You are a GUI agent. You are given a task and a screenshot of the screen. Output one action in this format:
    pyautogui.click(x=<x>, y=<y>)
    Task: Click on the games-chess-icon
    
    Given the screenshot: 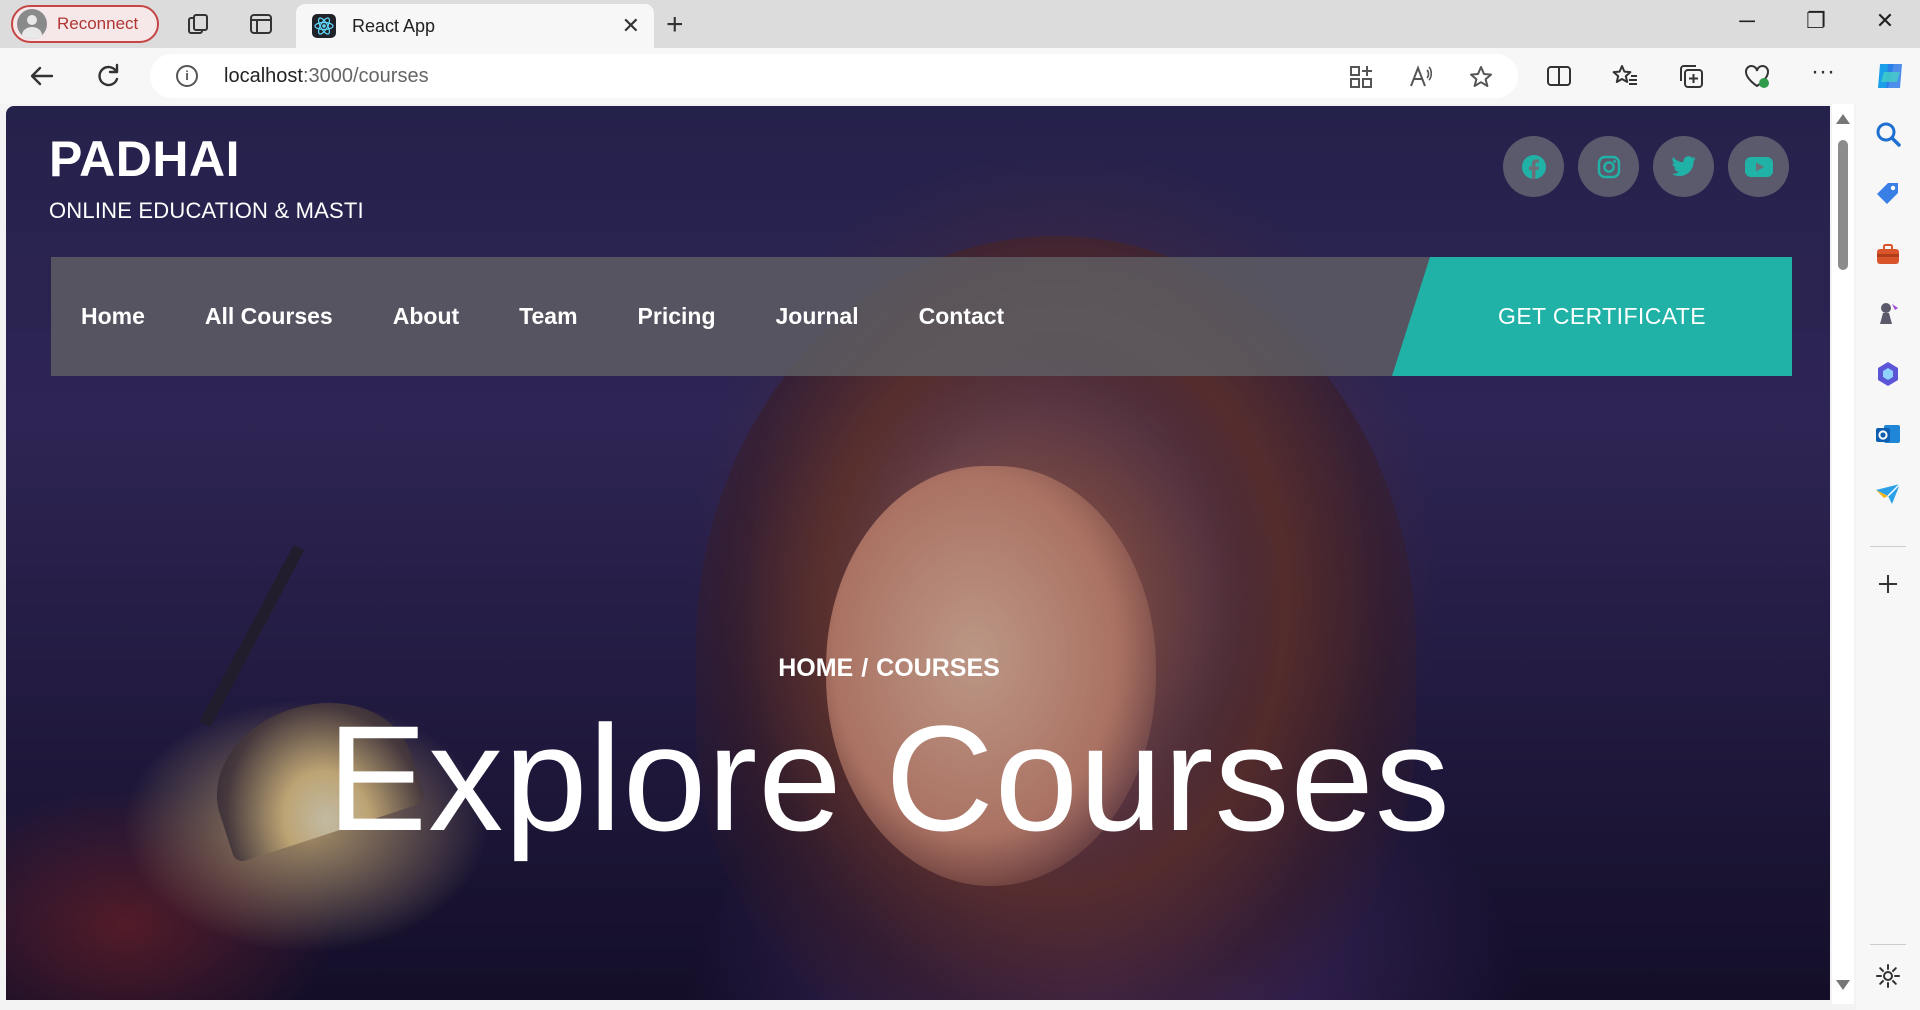 What is the action you would take?
    pyautogui.click(x=1888, y=314)
    